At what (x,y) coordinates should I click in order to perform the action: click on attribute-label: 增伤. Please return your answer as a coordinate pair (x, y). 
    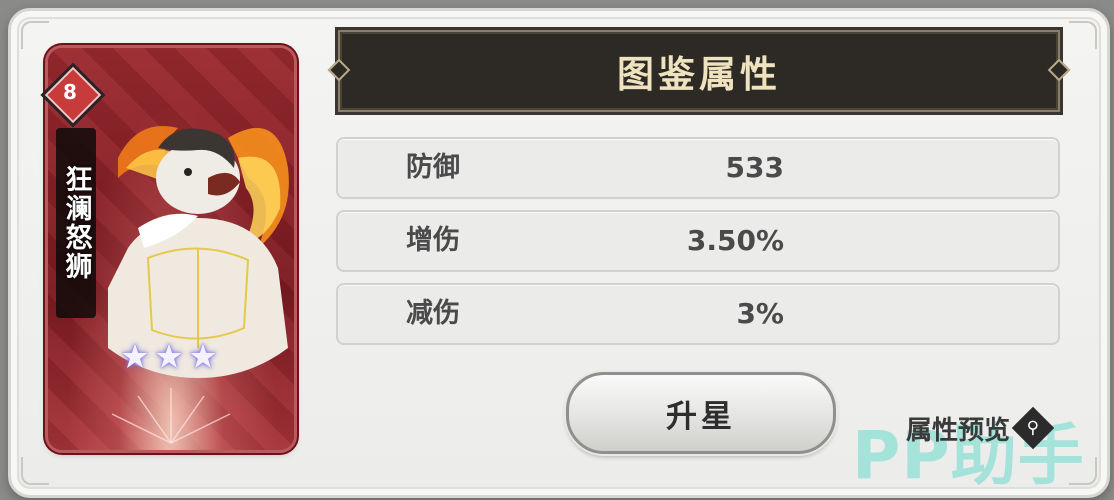
    Looking at the image, I should click on (433, 240).